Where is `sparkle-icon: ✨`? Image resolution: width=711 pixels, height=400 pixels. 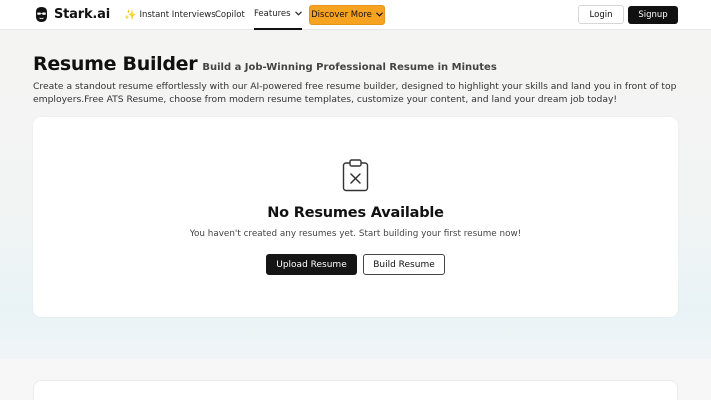
sparkle-icon: ✨ is located at coordinates (130, 15).